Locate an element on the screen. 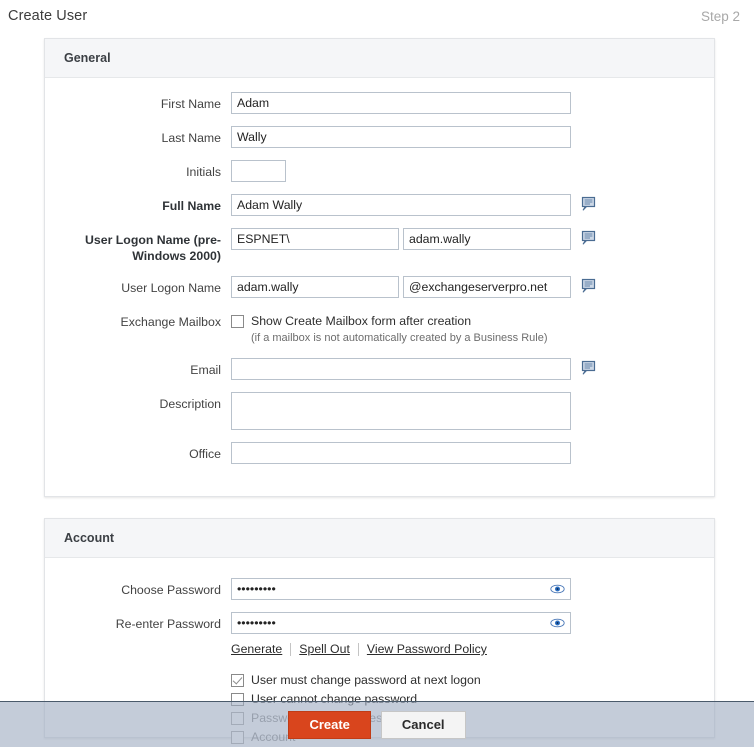  row-last-name: Last Name is located at coordinates (379, 137).